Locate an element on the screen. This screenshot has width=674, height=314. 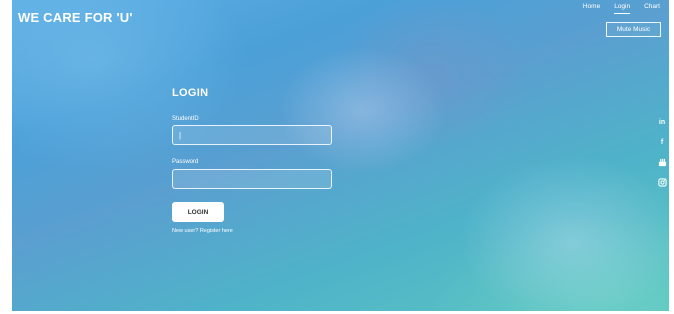
register-prompt: New user? Register here is located at coordinates (202, 231).